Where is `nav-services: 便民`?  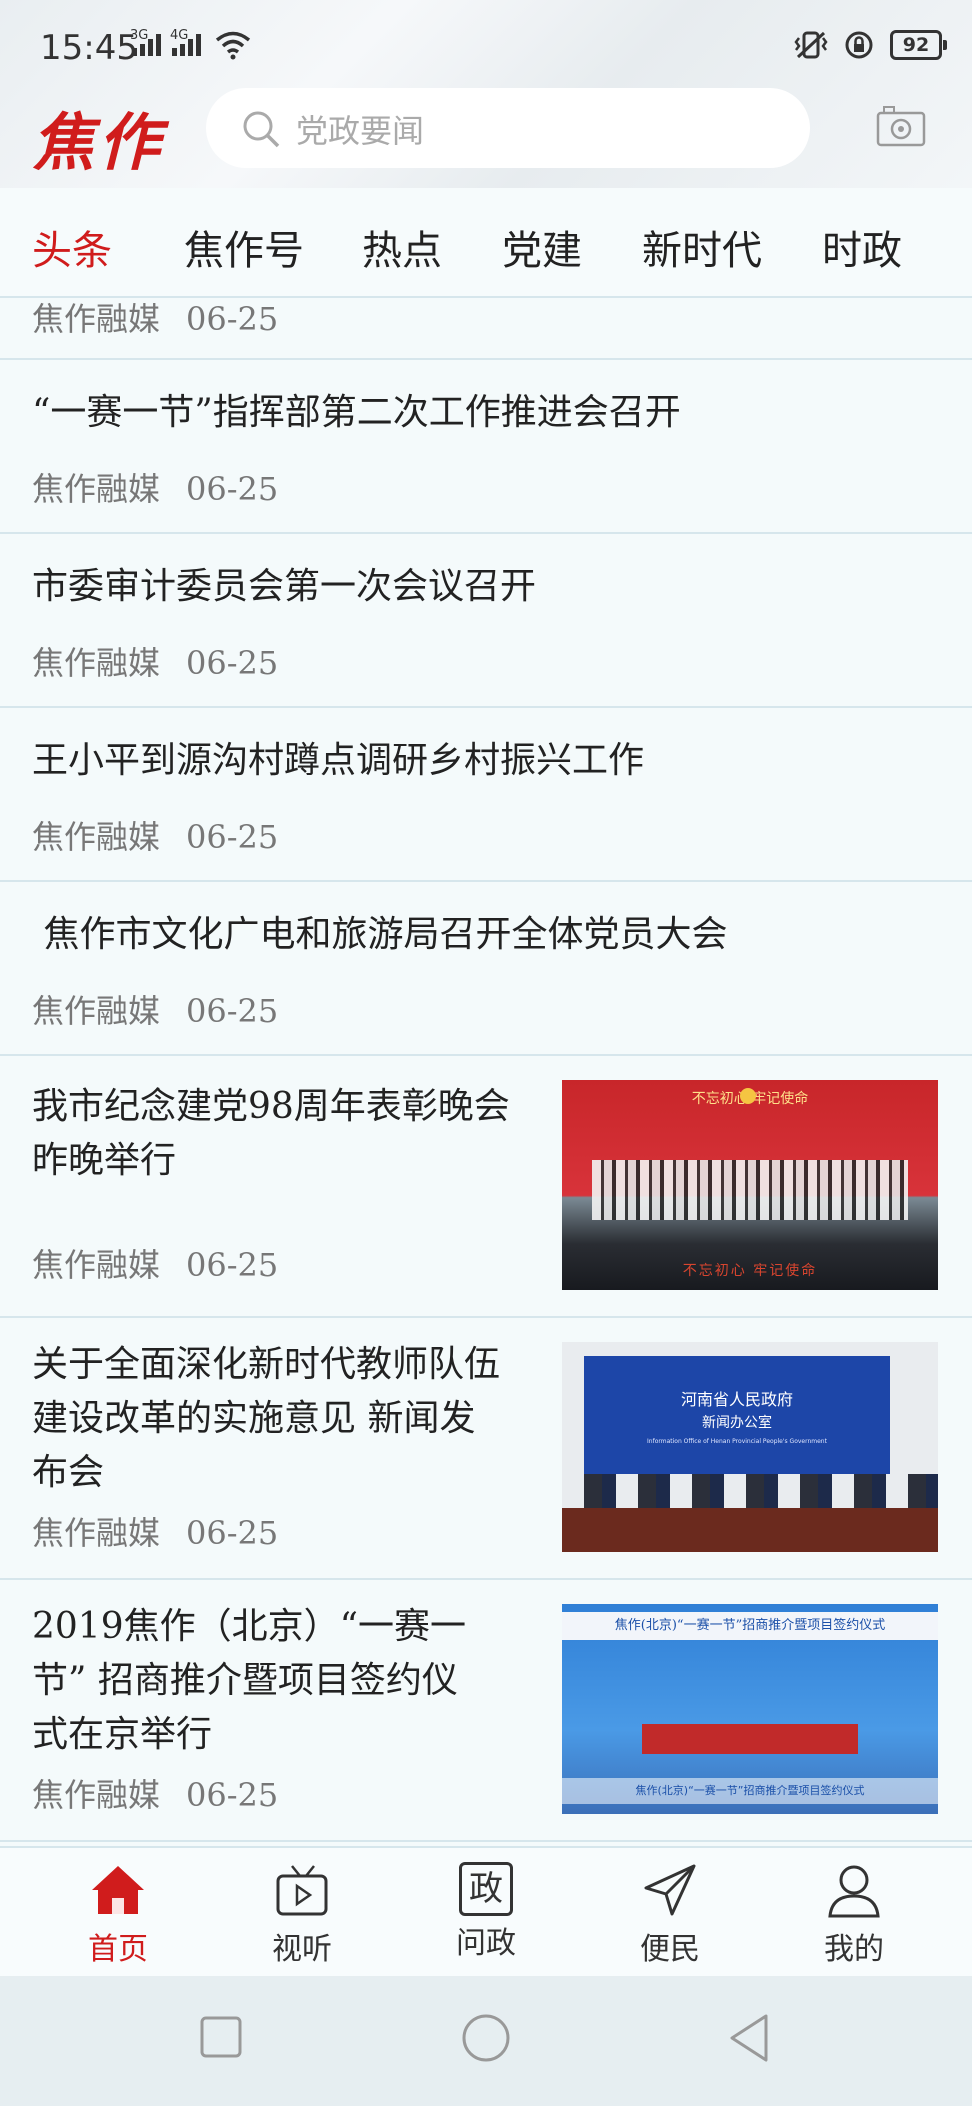
nav-services: 便民 is located at coordinates (670, 1915).